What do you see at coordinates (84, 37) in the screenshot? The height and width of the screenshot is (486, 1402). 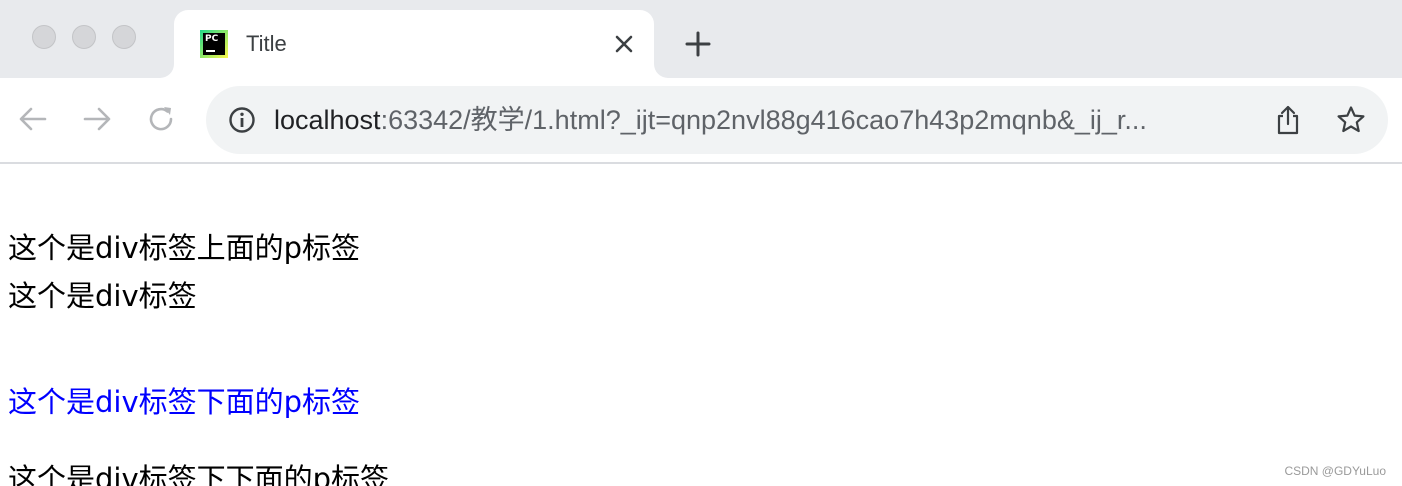 I see `window-minimize-button` at bounding box center [84, 37].